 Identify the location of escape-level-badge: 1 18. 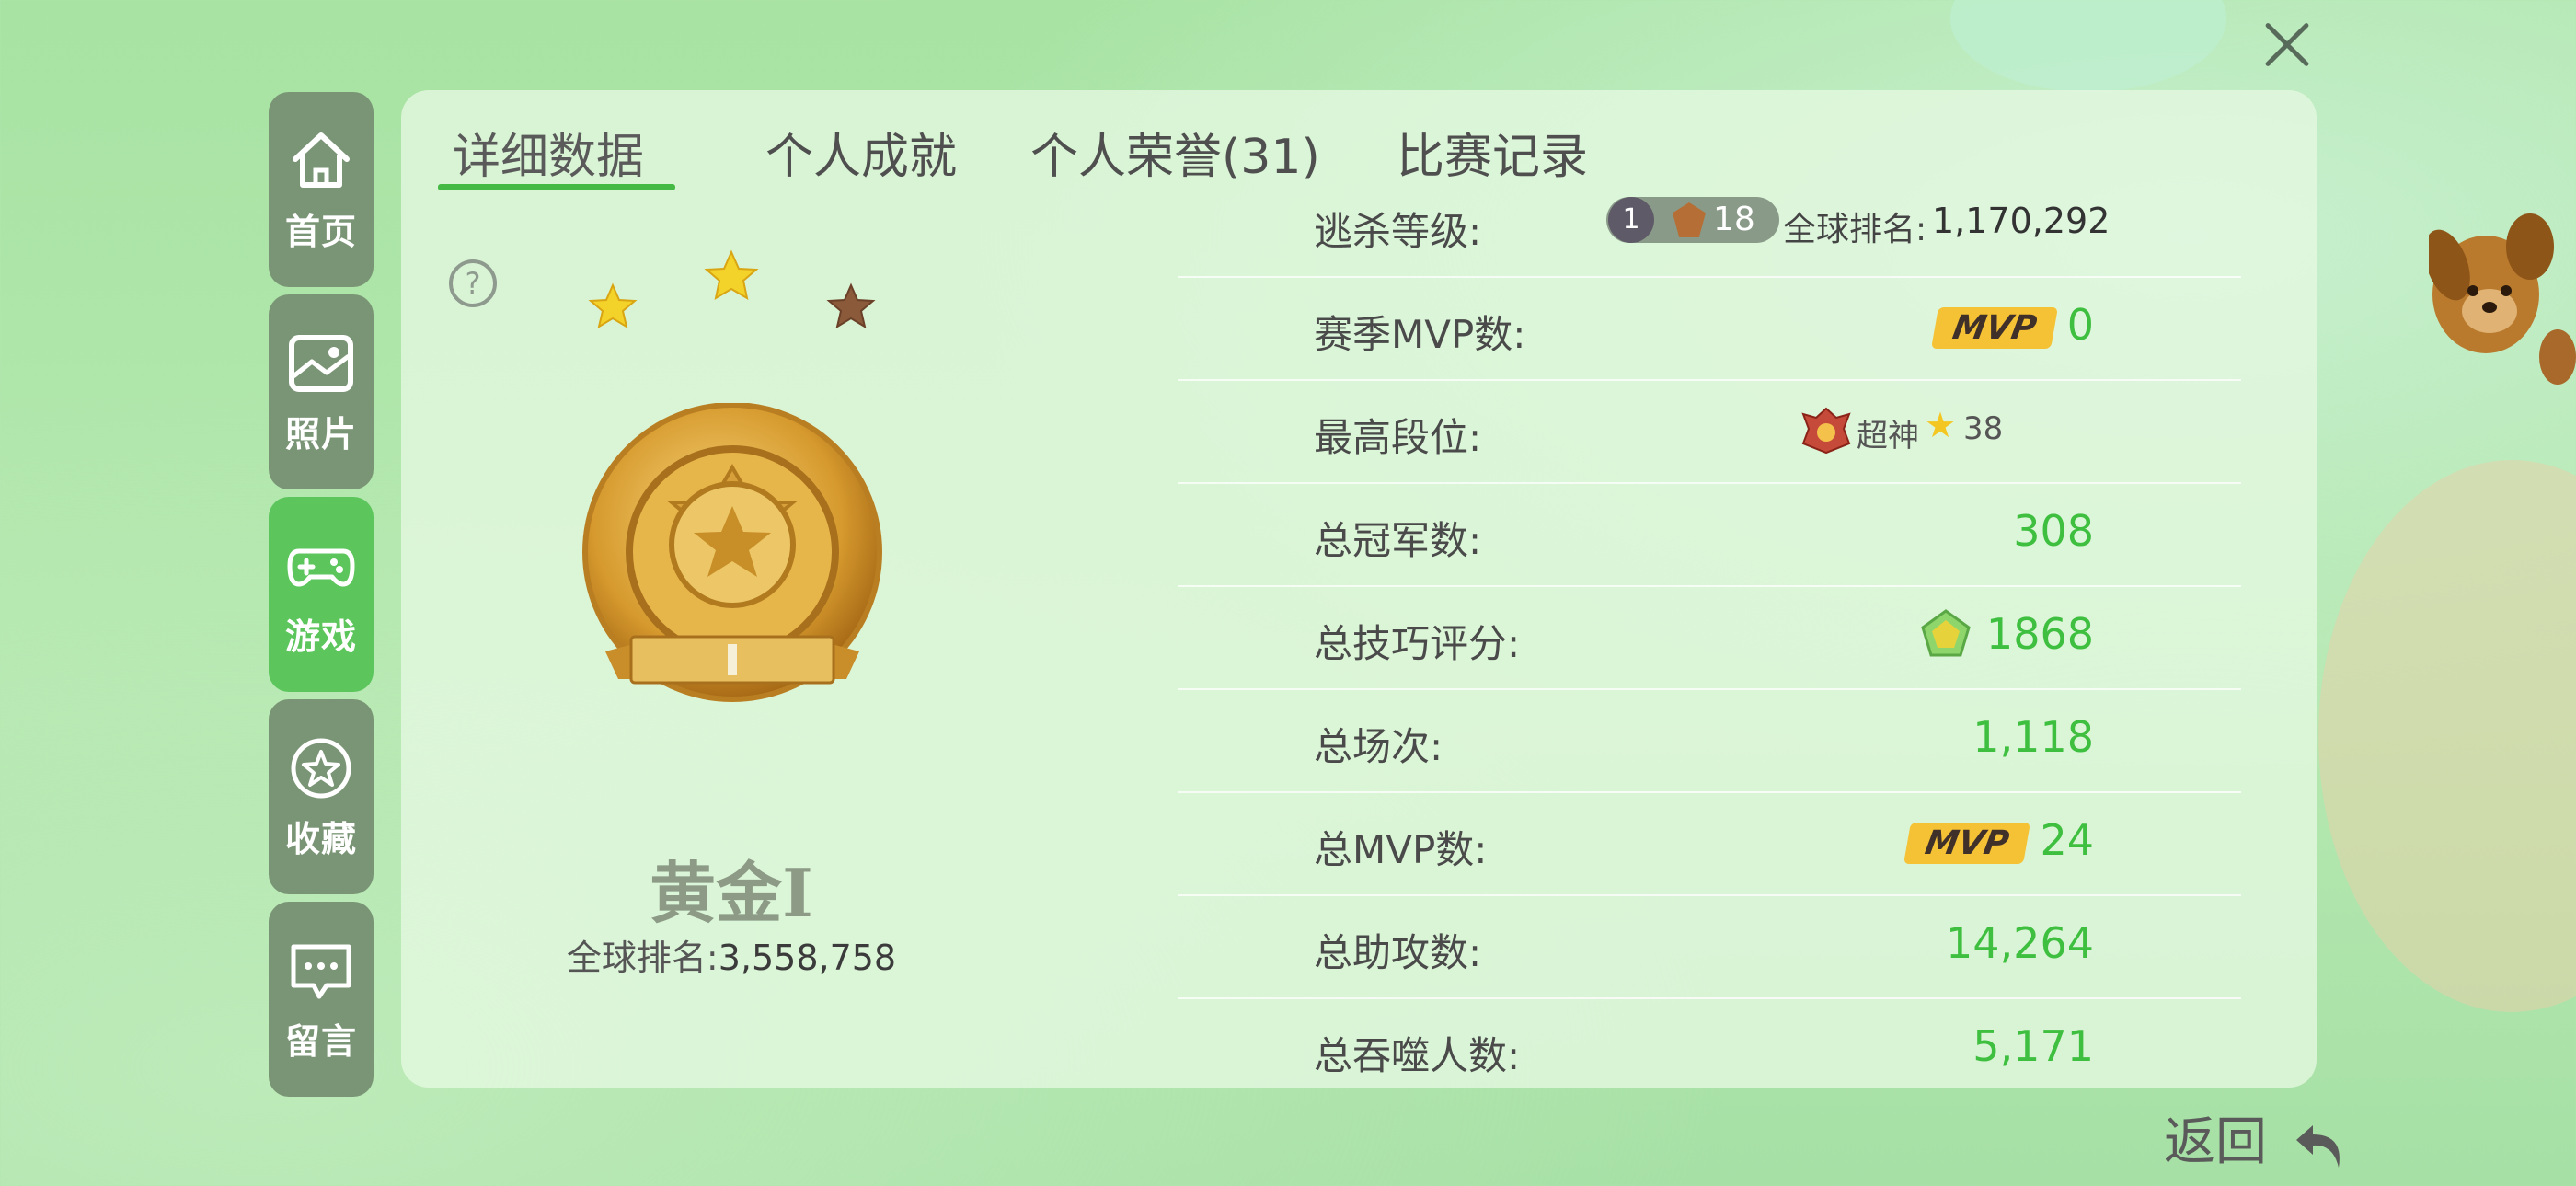
(1692, 220).